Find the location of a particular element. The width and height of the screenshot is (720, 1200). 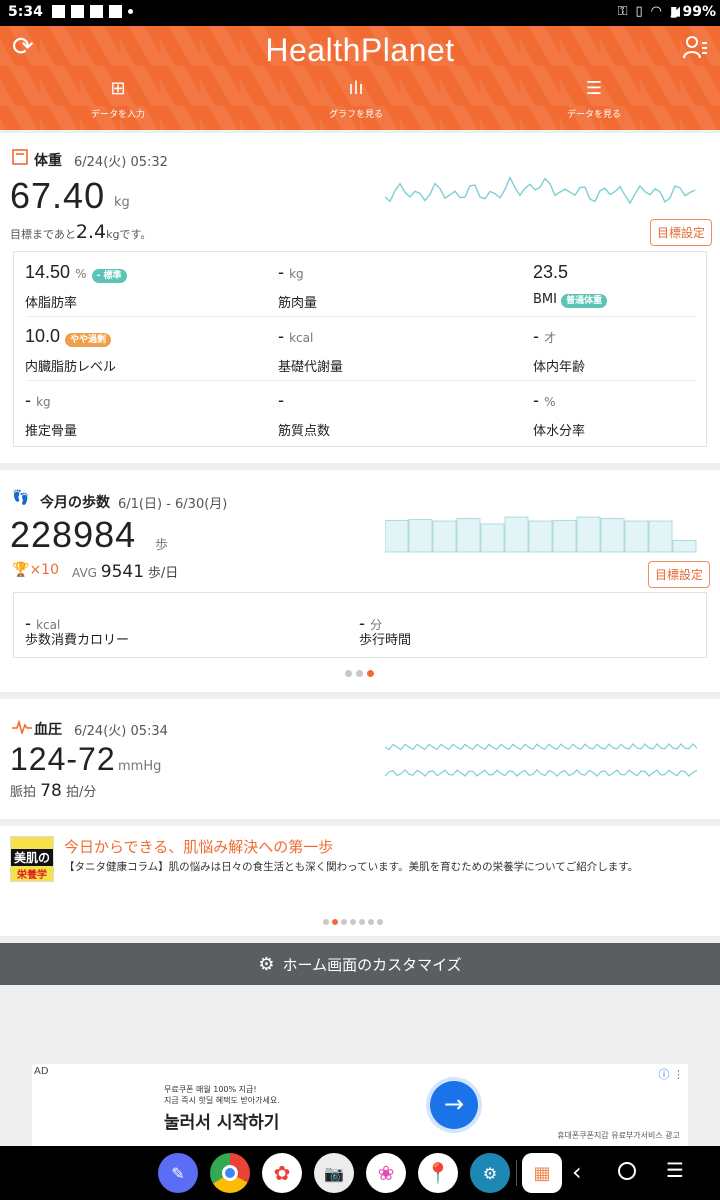

gallery-app-icon: ❀ is located at coordinates (386, 1173).